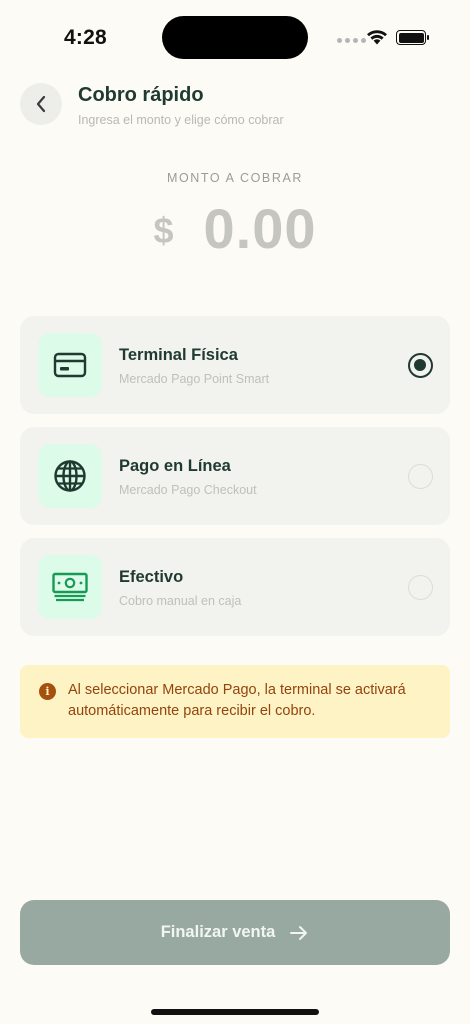  Describe the element at coordinates (47, 691) in the screenshot. I see `info-icon: i` at that location.